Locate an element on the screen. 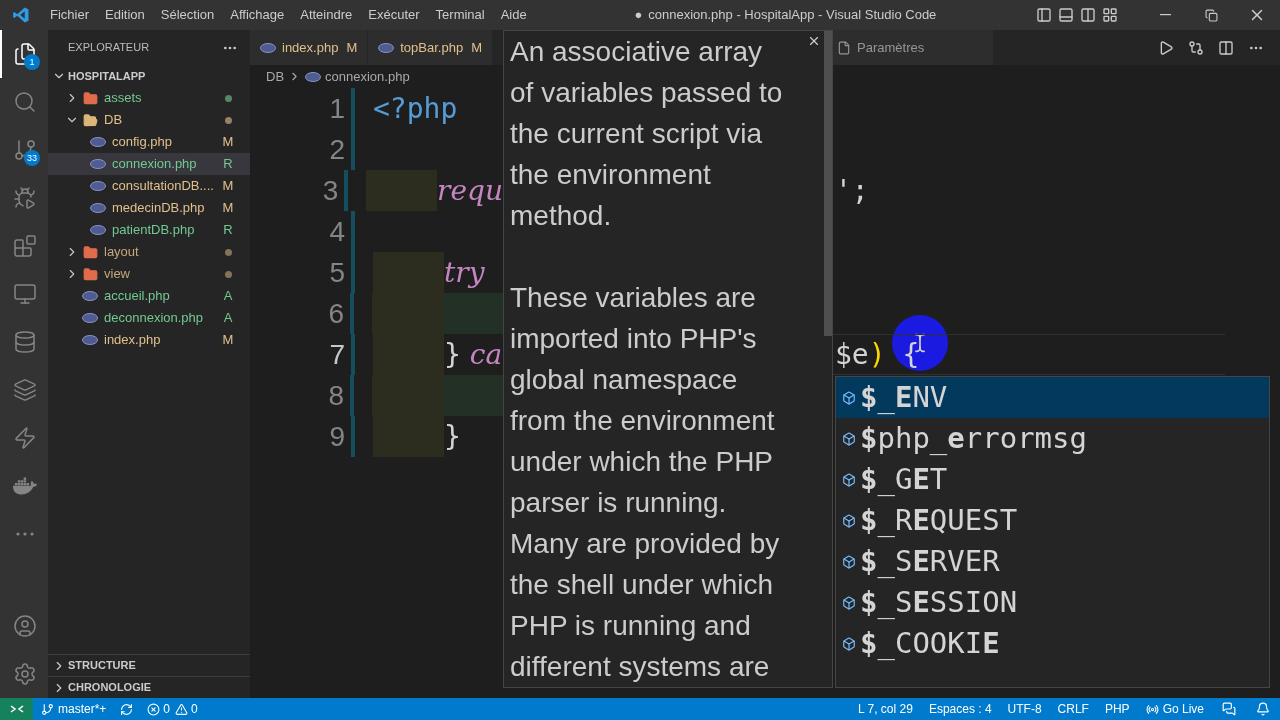  code-token: <?php is located at coordinates (415, 108).